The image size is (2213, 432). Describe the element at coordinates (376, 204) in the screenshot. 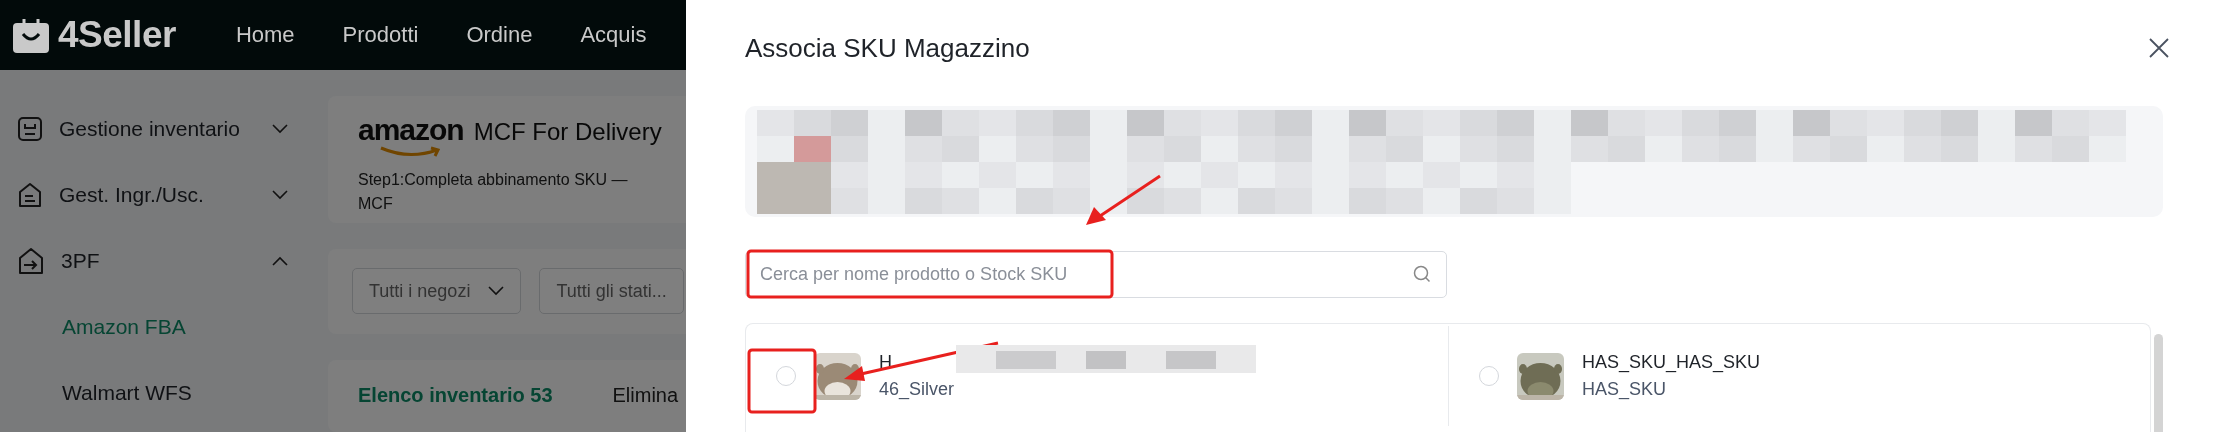

I see `step-text: MCF` at that location.